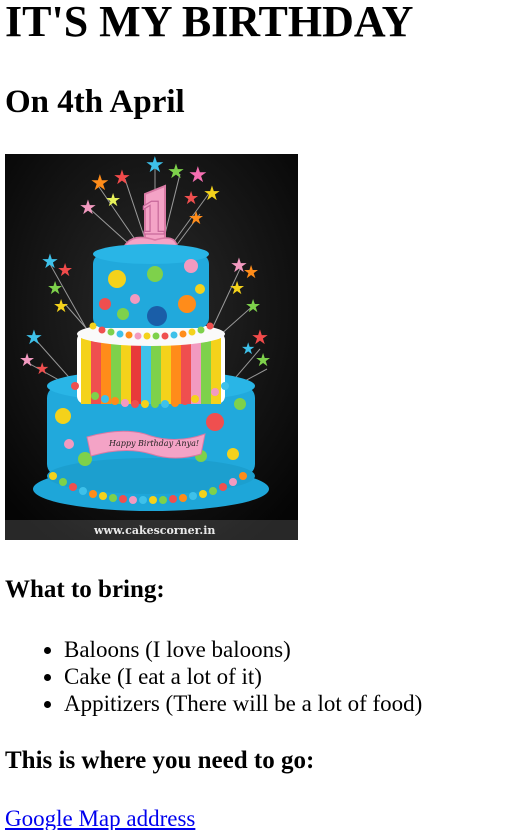  What do you see at coordinates (85, 589) in the screenshot?
I see `bring-heading: What to bring:` at bounding box center [85, 589].